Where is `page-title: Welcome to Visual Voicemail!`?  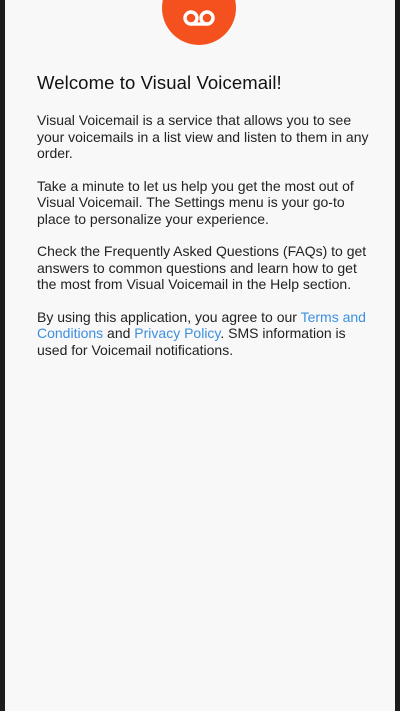 page-title: Welcome to Visual Voicemail! is located at coordinates (159, 82).